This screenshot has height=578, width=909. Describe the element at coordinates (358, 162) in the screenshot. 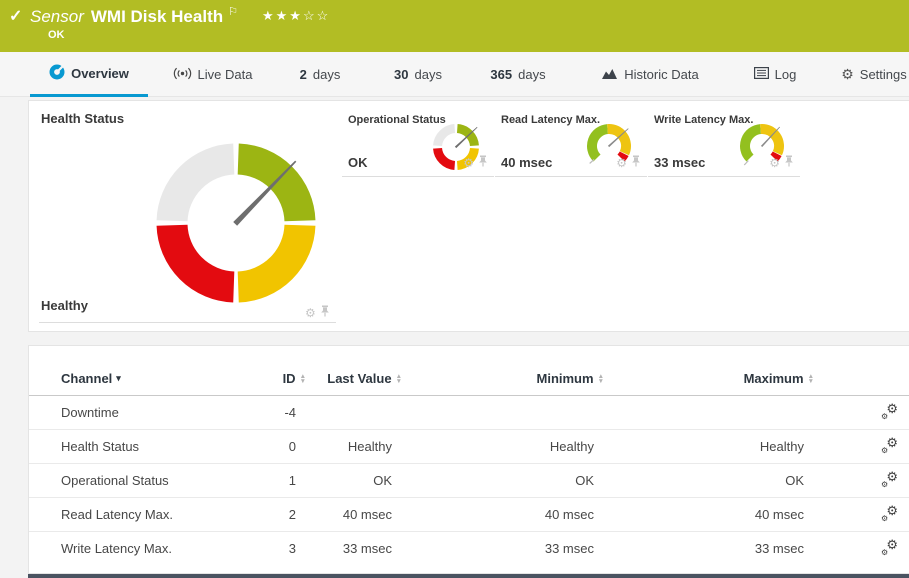

I see `operational-status-value: OK` at that location.